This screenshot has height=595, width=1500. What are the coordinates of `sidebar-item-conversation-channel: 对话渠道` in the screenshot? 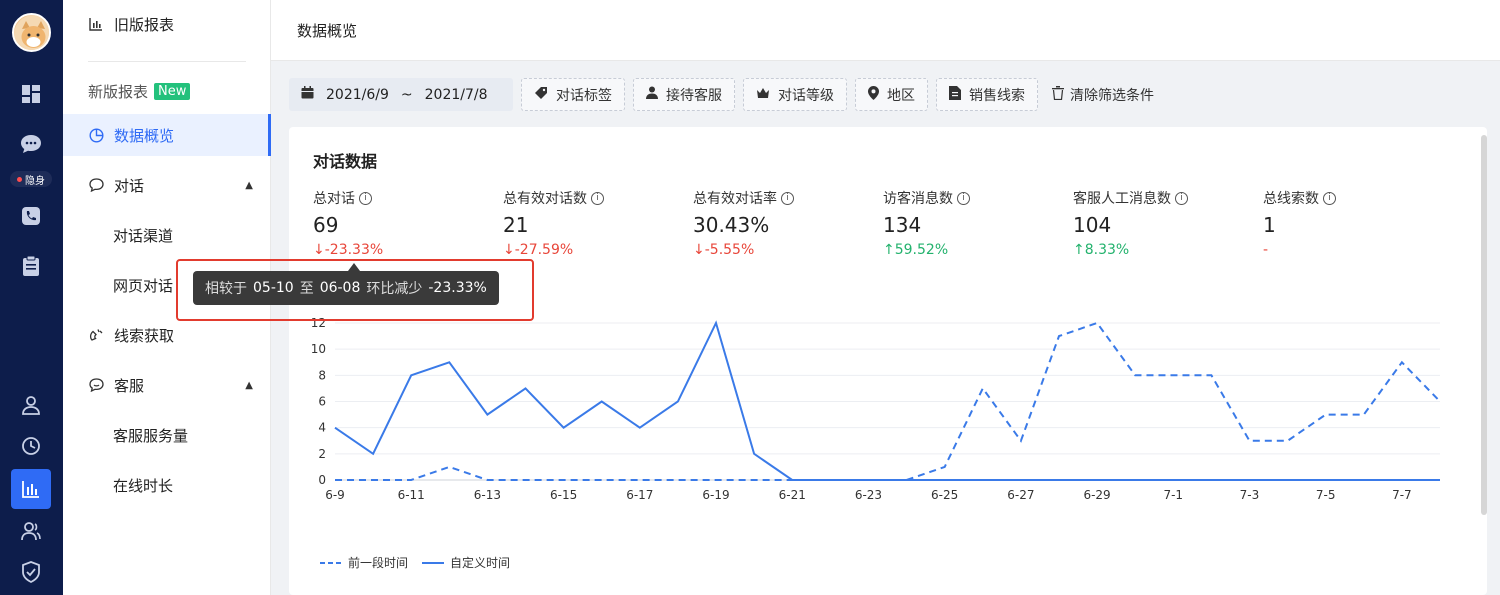 It's located at (167, 235).